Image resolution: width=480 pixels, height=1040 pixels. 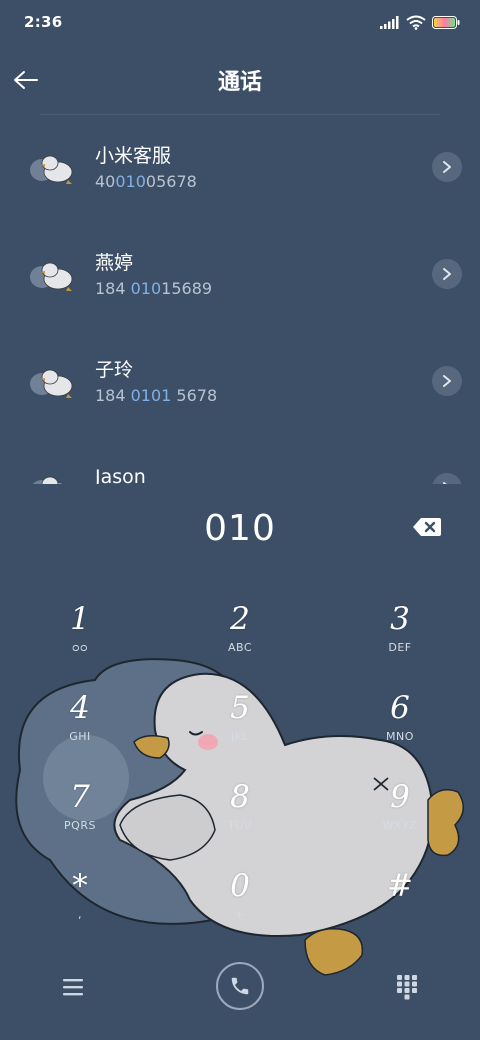 What do you see at coordinates (114, 370) in the screenshot?
I see `contact-name: 子玲` at bounding box center [114, 370].